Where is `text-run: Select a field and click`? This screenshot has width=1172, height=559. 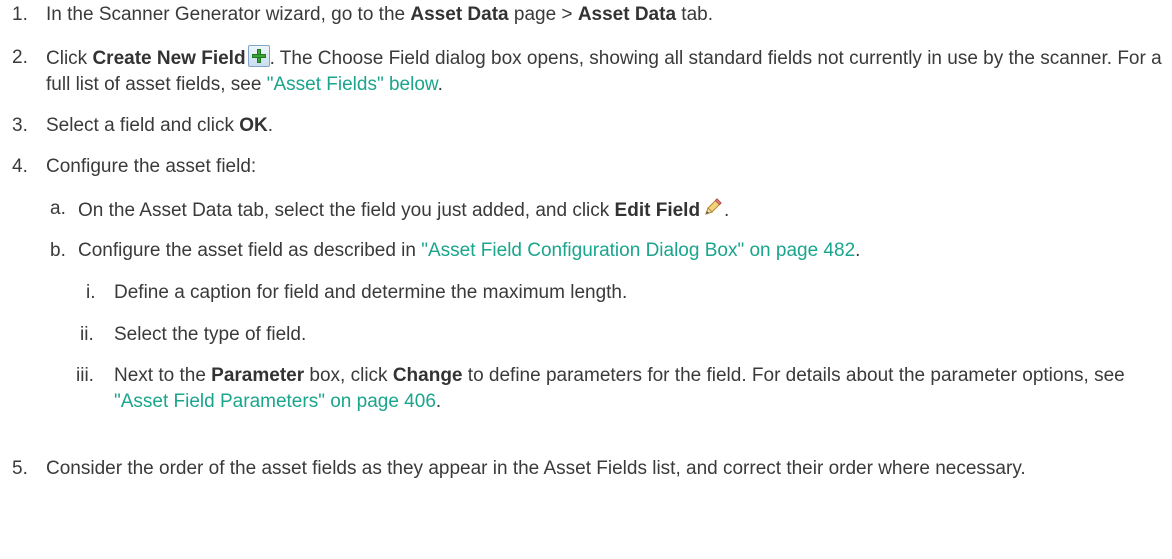 text-run: Select a field and click is located at coordinates (143, 125).